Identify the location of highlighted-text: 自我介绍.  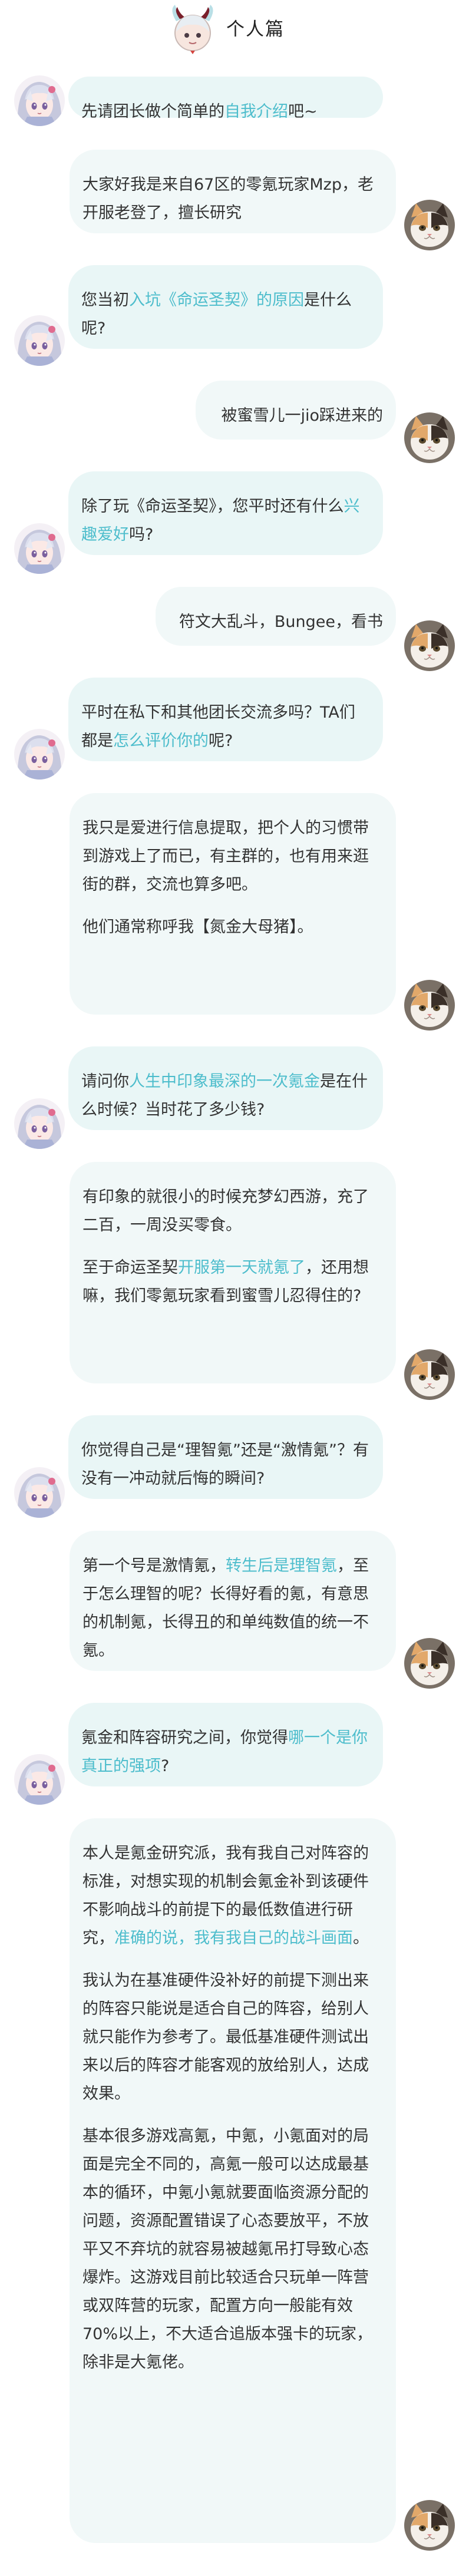
(256, 112).